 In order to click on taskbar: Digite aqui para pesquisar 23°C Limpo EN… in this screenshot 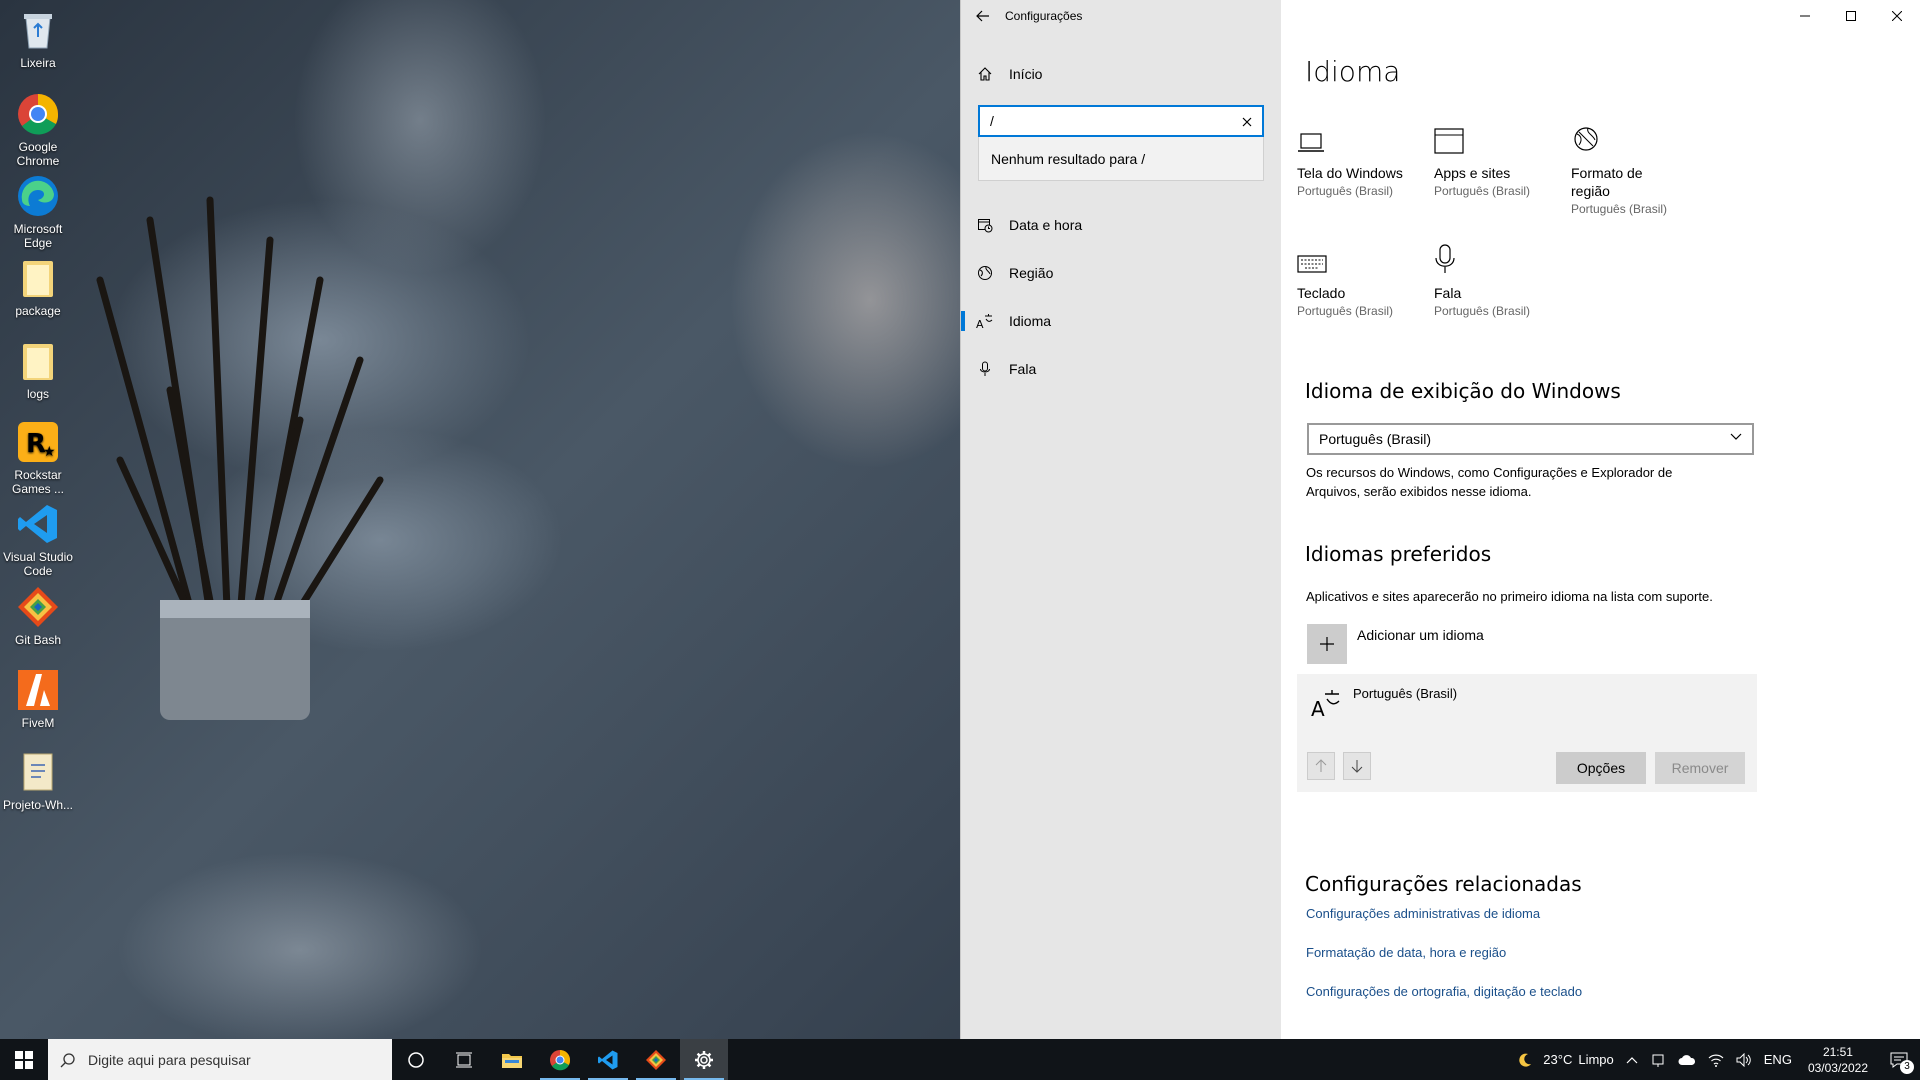, I will do `click(960, 1059)`.